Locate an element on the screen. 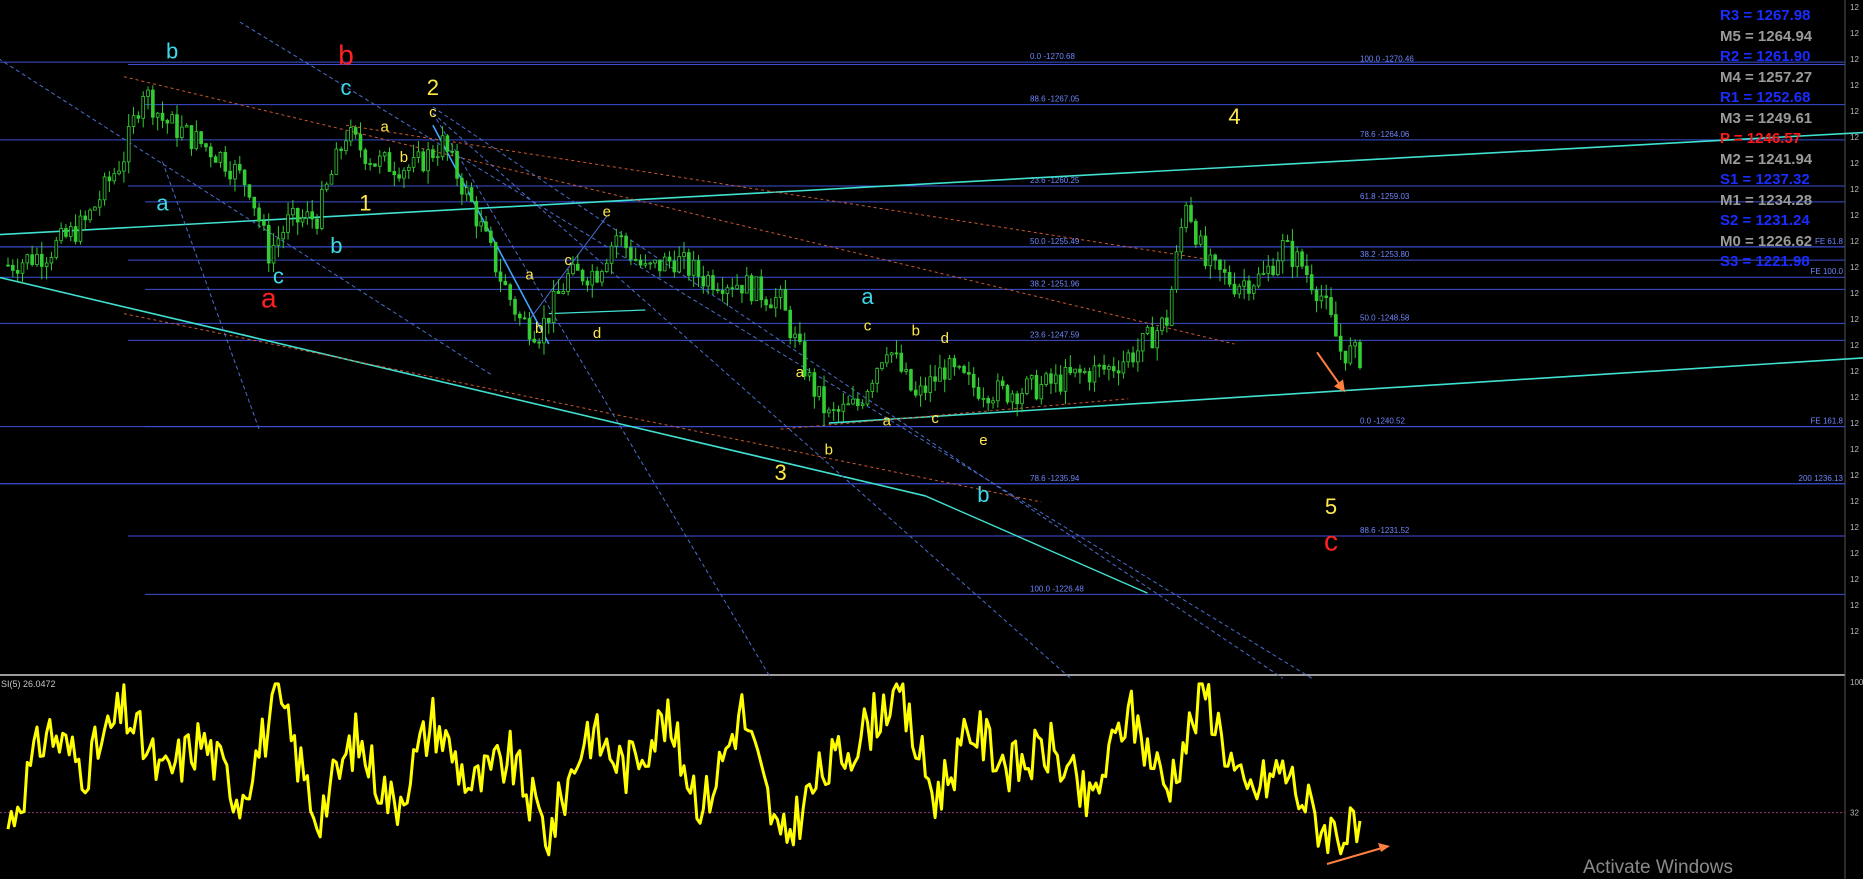 The height and width of the screenshot is (879, 1863). fib-level-label: 78.6 -1235.94 is located at coordinates (1055, 478).